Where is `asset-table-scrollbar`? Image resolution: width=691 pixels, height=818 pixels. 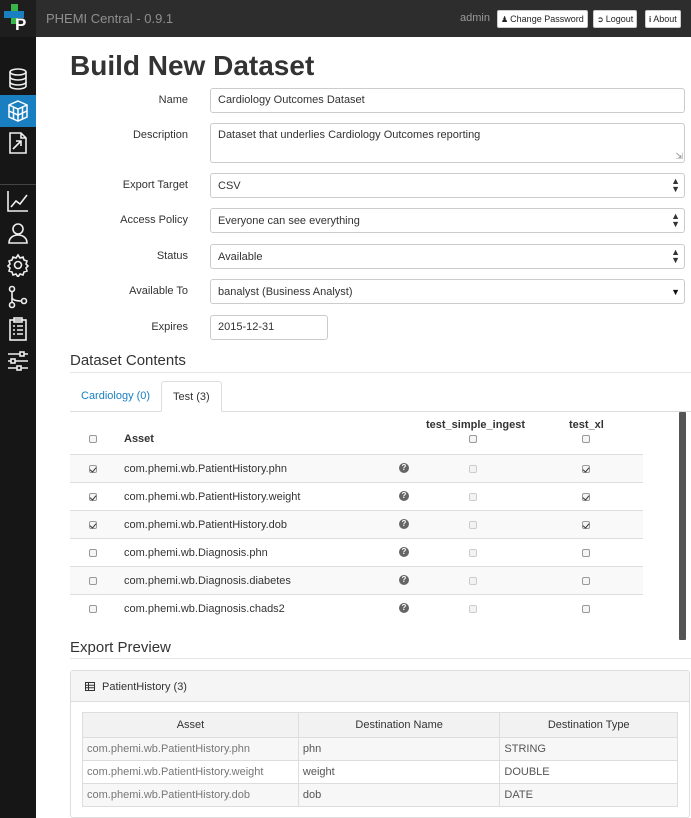 asset-table-scrollbar is located at coordinates (682, 526).